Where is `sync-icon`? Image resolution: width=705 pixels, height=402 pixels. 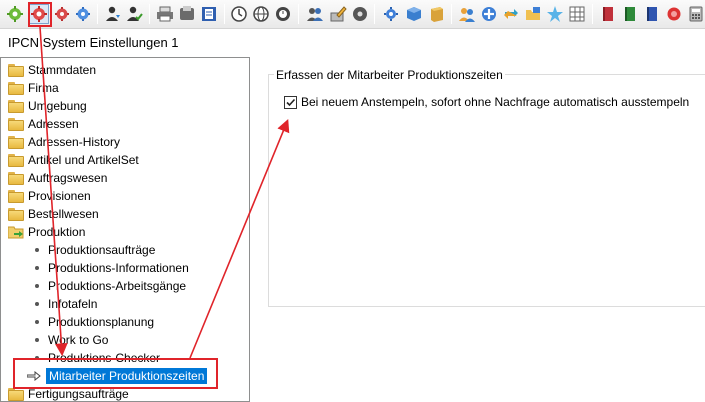 sync-icon is located at coordinates (511, 14).